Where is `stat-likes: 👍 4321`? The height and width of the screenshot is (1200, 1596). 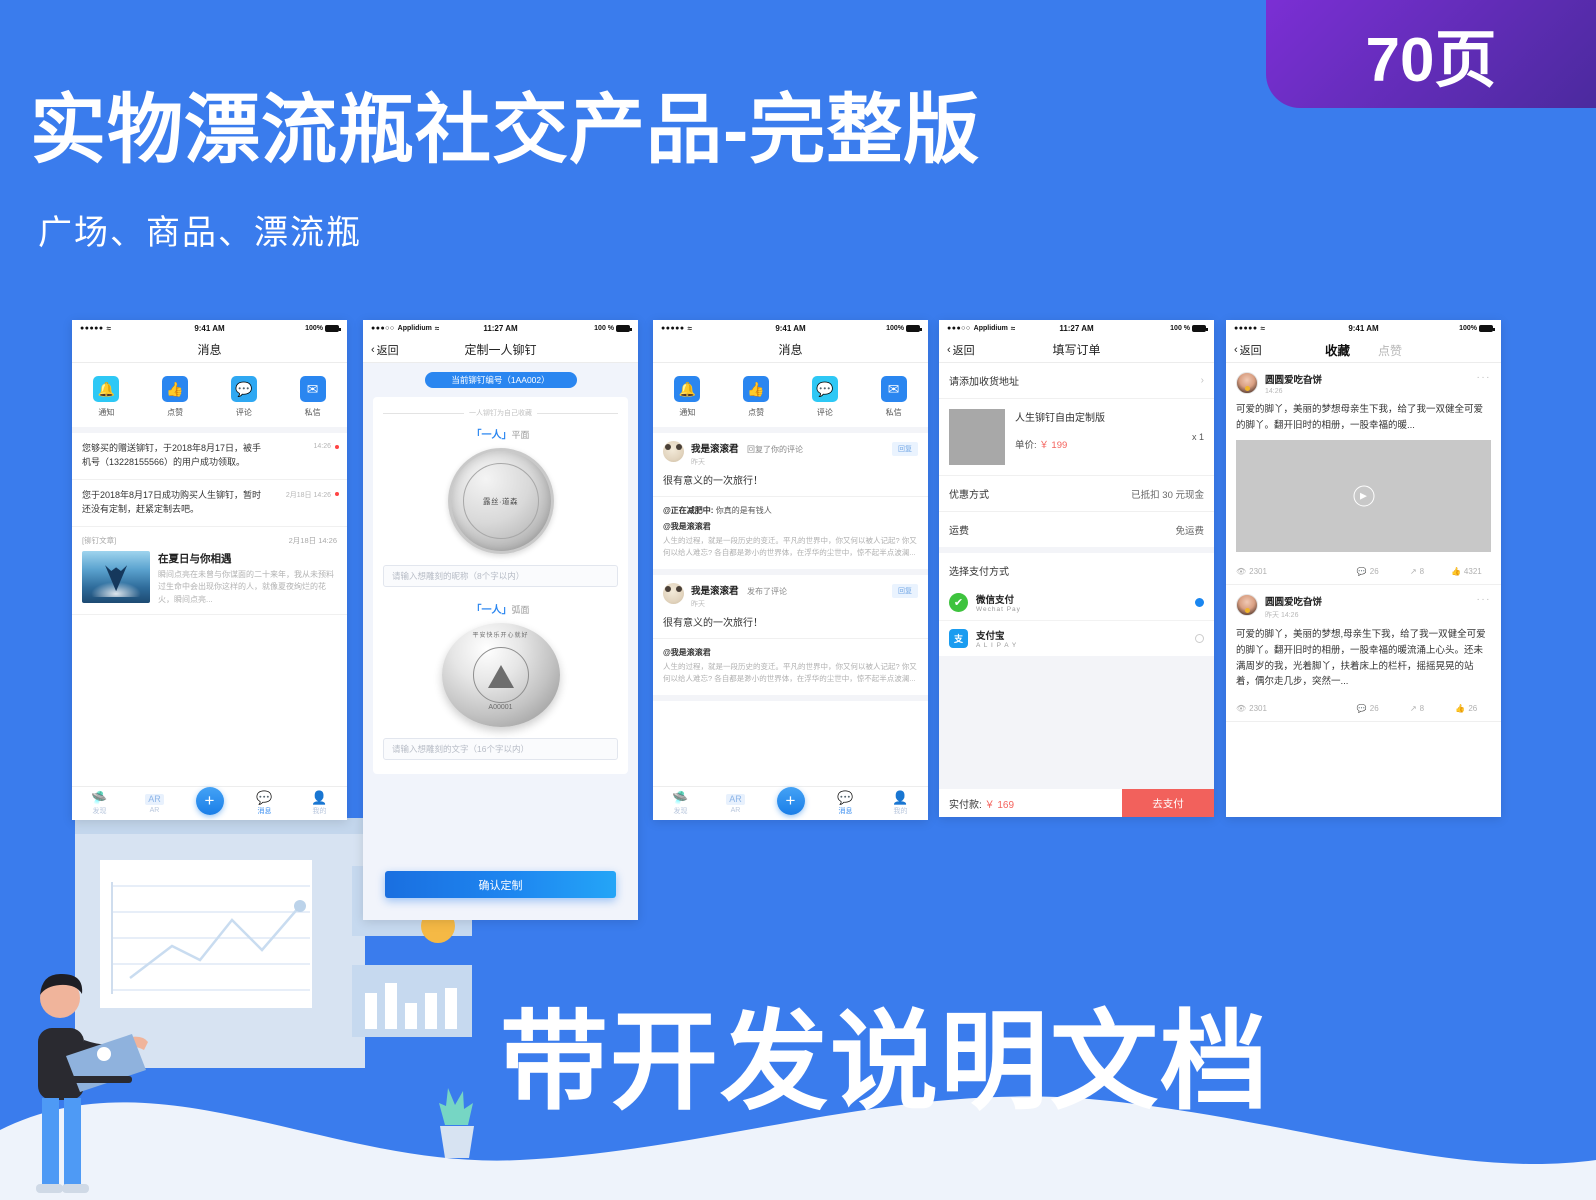 stat-likes: 👍 4321 is located at coordinates (1466, 571).